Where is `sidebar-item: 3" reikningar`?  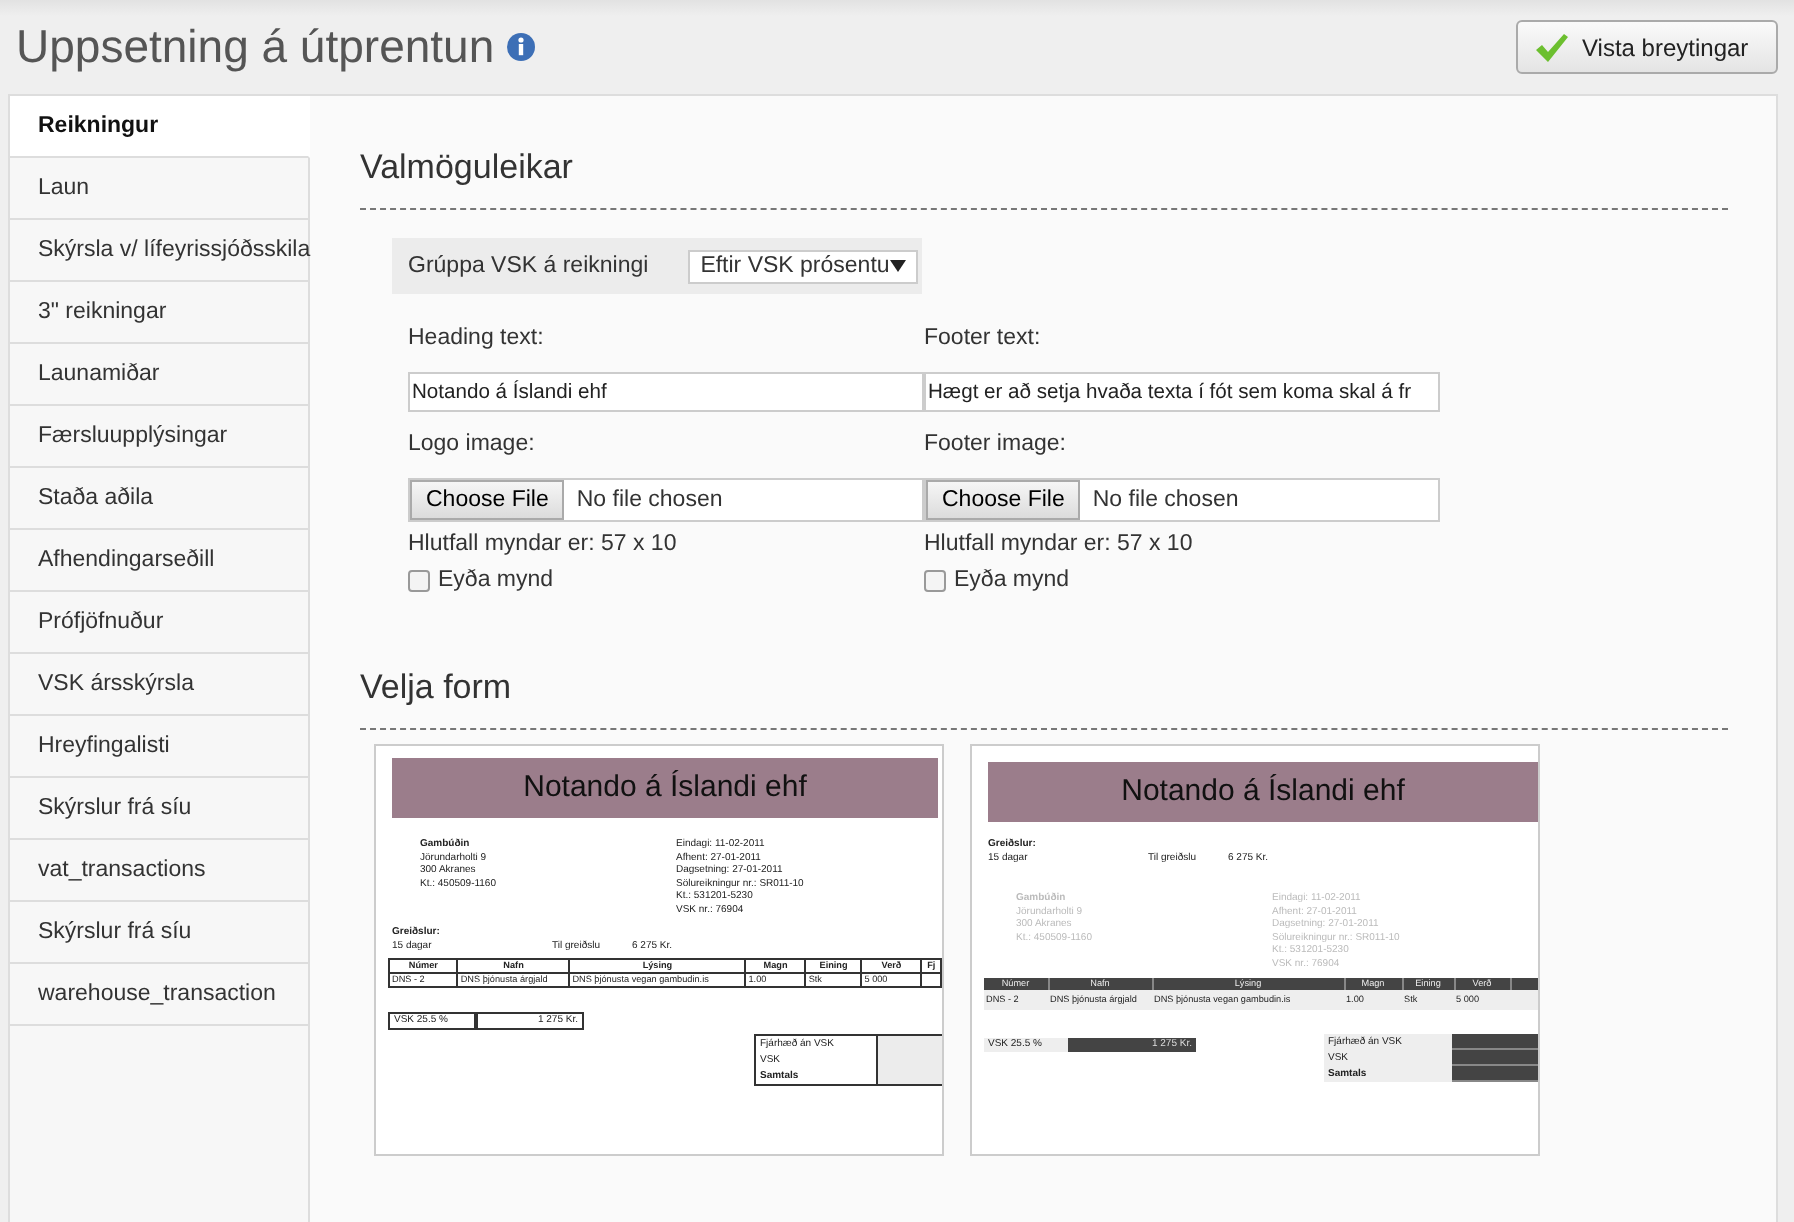 sidebar-item: 3" reikningar is located at coordinates (160, 313).